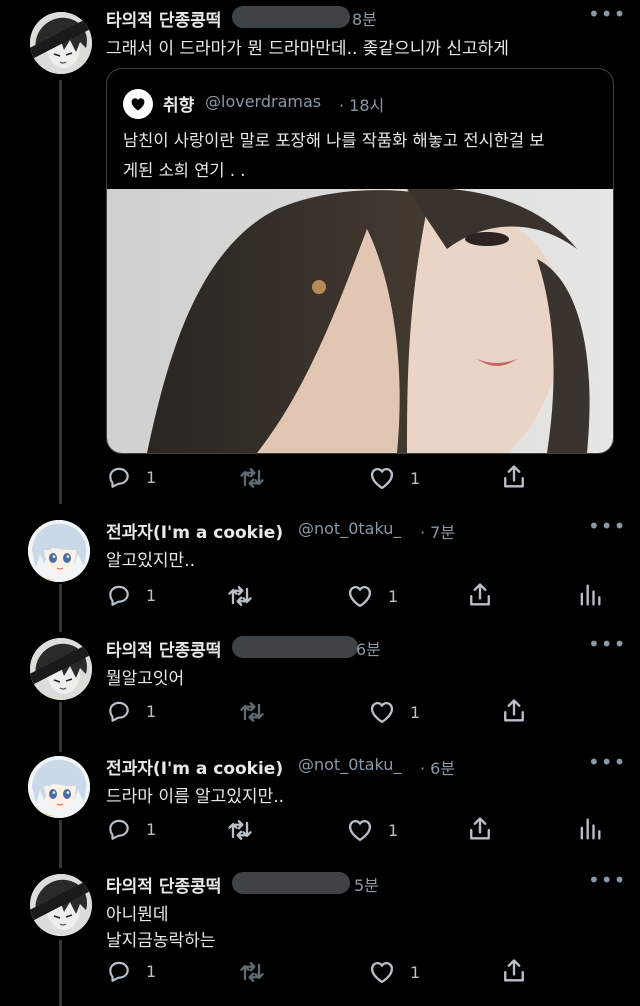  What do you see at coordinates (437, 531) in the screenshot?
I see `timestamp: · 7분` at bounding box center [437, 531].